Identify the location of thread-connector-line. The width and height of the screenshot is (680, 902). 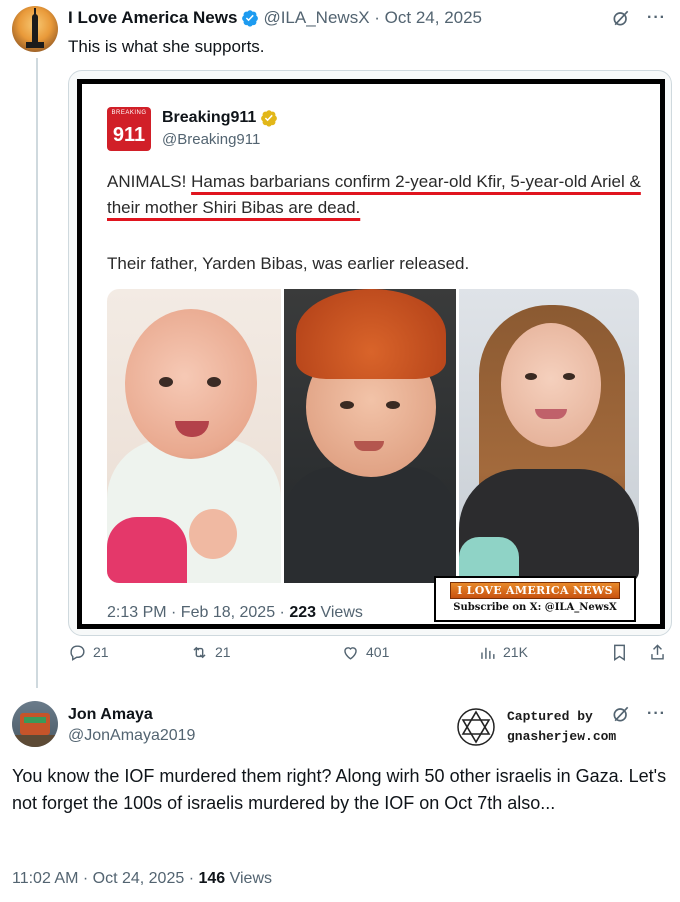
(37, 373).